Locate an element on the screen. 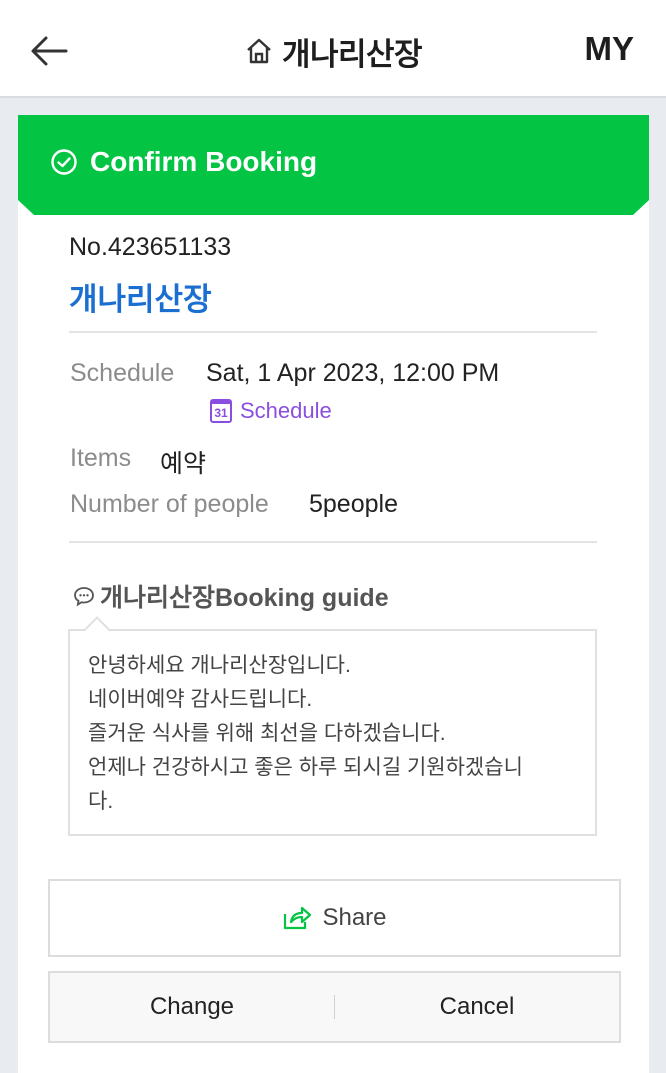  schedule-link-label: Schedule is located at coordinates (286, 410).